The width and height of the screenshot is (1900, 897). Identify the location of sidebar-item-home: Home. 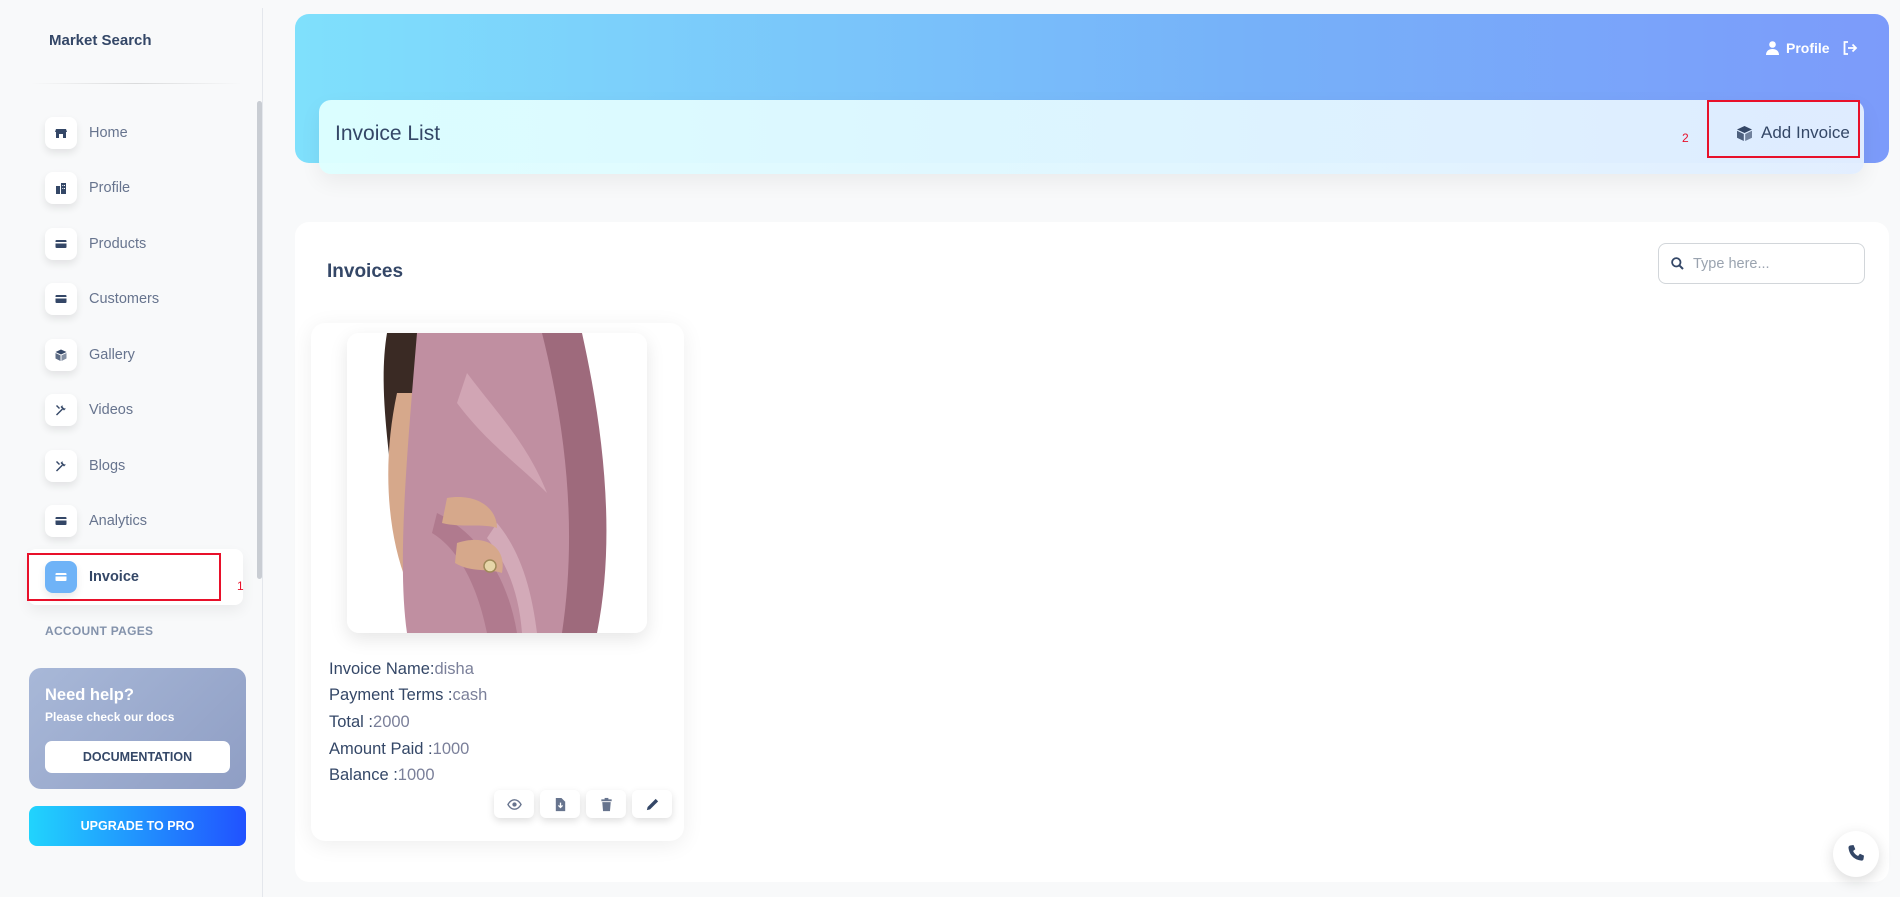
(135, 133).